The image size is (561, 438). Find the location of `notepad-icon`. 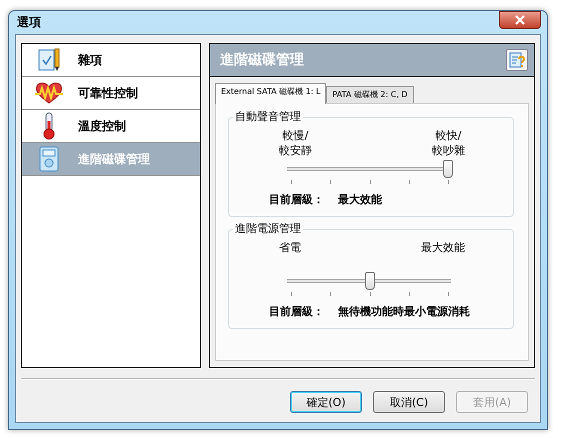

notepad-icon is located at coordinates (49, 60).